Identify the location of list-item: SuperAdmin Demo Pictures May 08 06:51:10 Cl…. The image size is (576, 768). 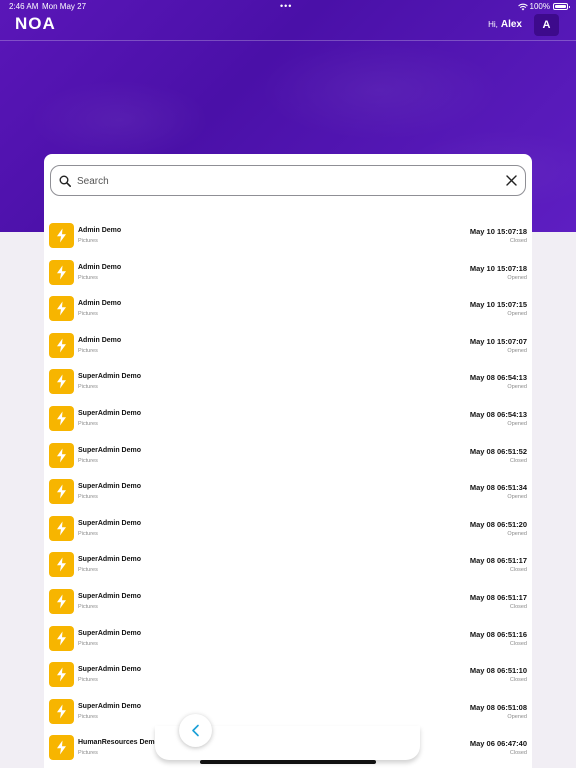
(288, 675).